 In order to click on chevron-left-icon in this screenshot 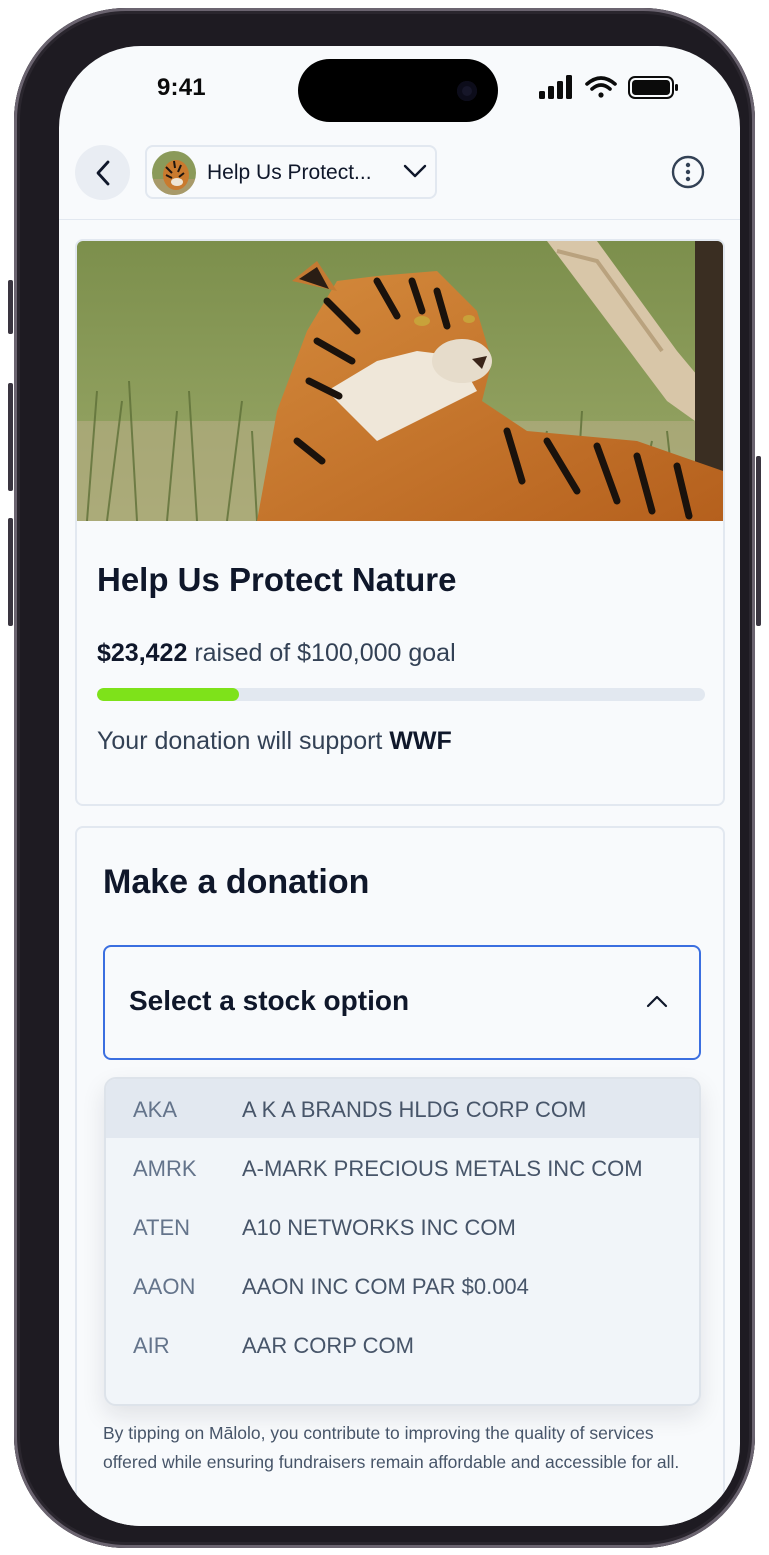, I will do `click(102, 172)`.